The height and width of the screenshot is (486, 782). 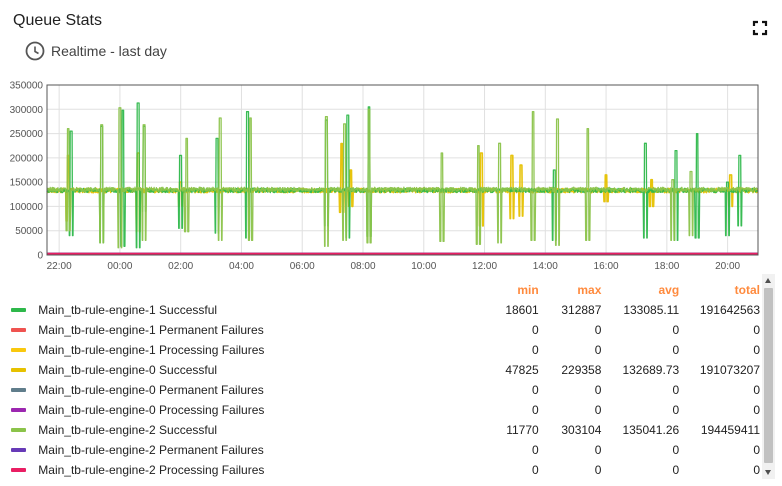 What do you see at coordinates (27, 86) in the screenshot?
I see `y-tick-label: 350000` at bounding box center [27, 86].